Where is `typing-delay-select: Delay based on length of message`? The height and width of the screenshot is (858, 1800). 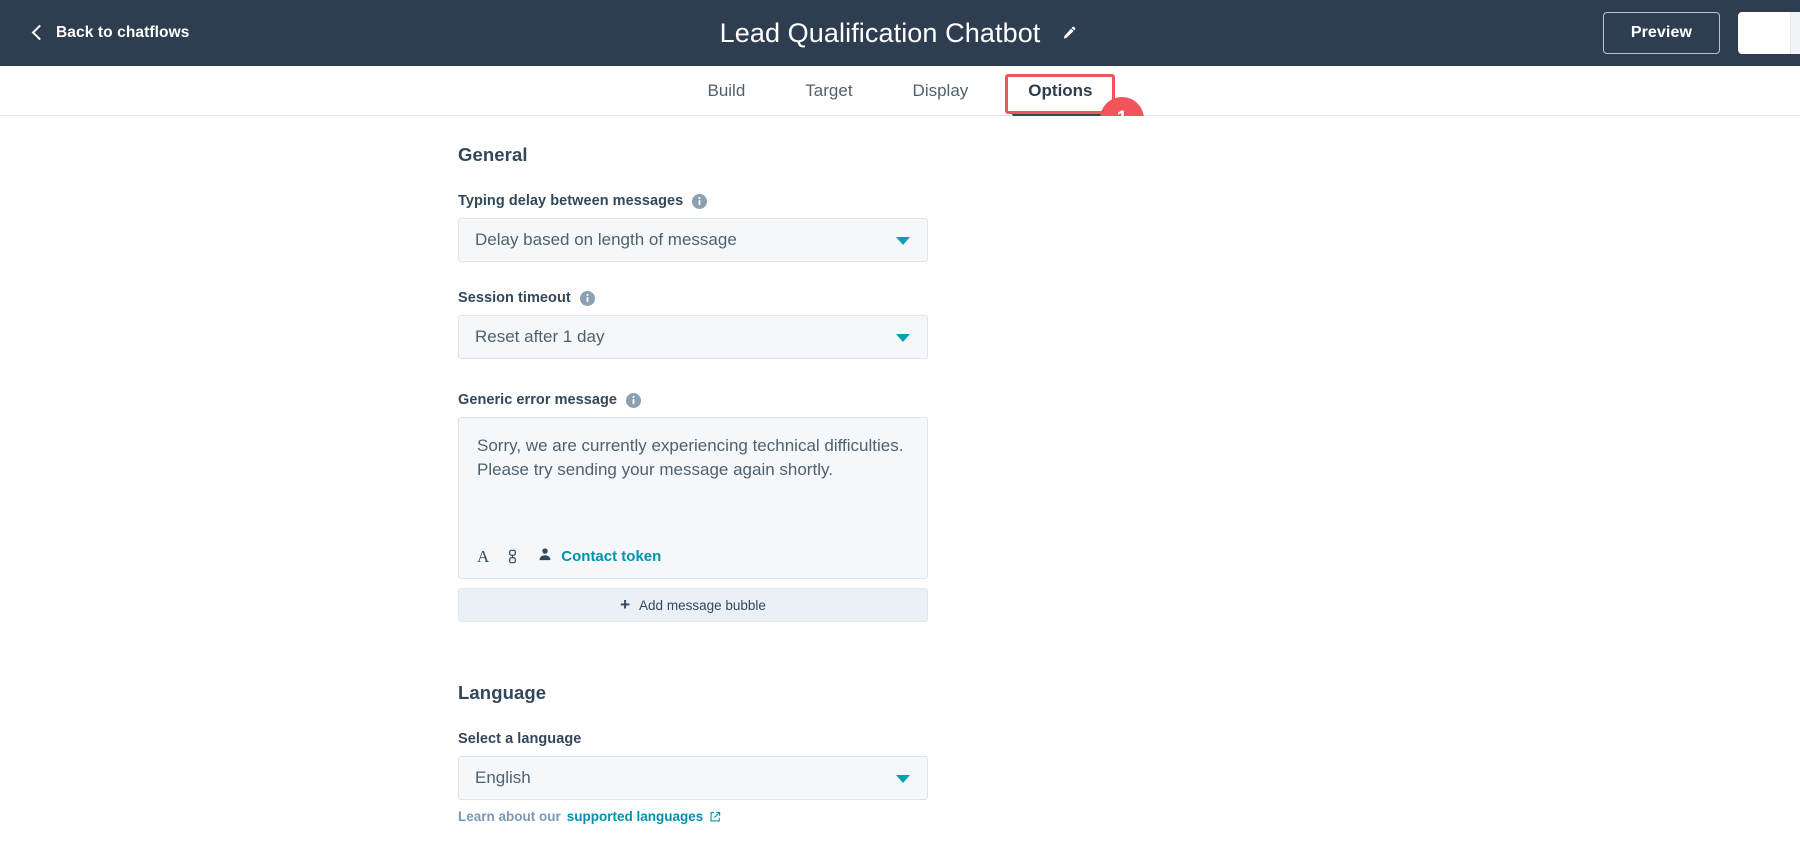 typing-delay-select: Delay based on length of message is located at coordinates (693, 240).